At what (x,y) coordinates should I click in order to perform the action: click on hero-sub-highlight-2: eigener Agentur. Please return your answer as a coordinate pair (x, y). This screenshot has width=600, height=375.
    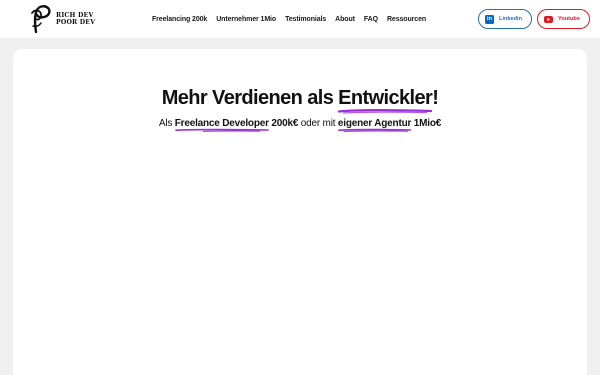
    Looking at the image, I should click on (374, 125).